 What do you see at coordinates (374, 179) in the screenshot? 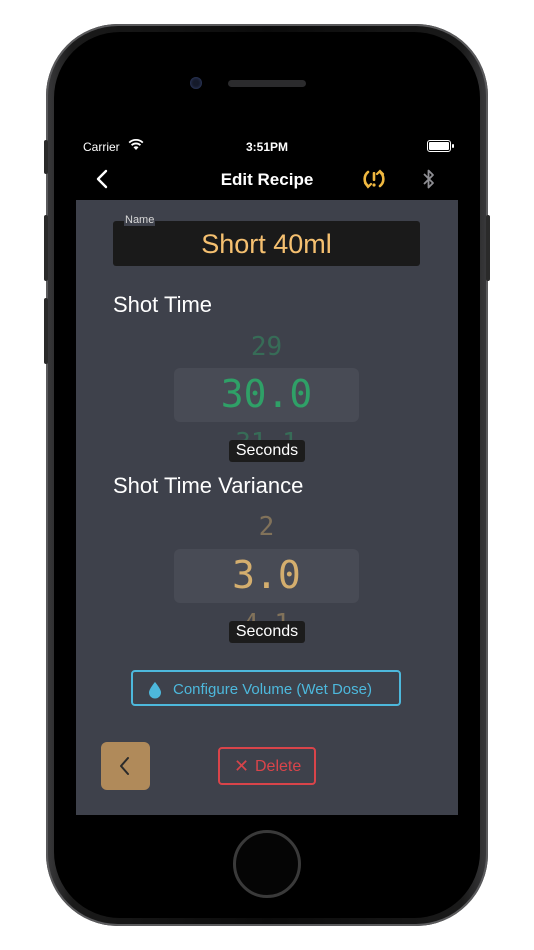
I see `sync-alert-icon` at bounding box center [374, 179].